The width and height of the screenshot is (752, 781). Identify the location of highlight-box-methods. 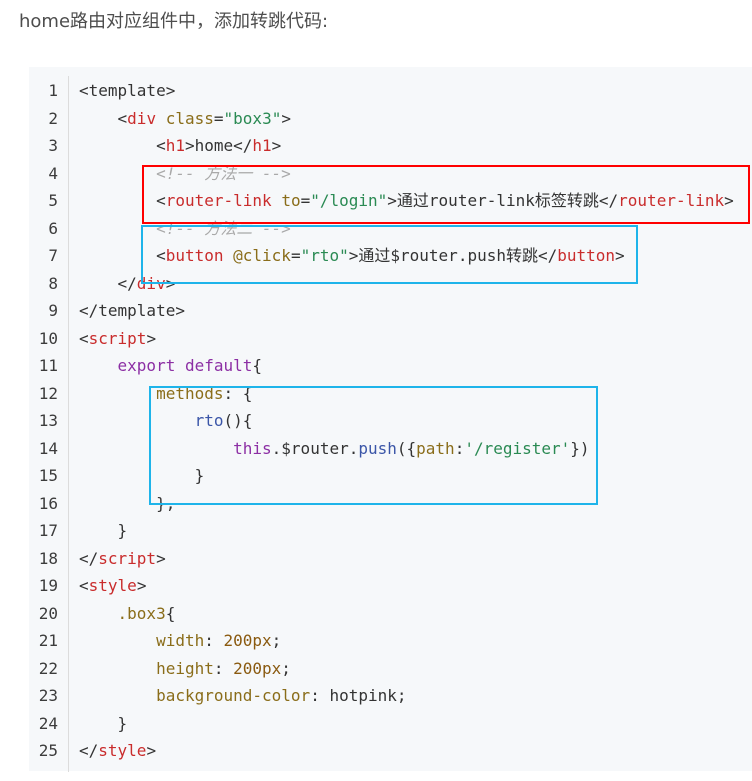
(373, 445).